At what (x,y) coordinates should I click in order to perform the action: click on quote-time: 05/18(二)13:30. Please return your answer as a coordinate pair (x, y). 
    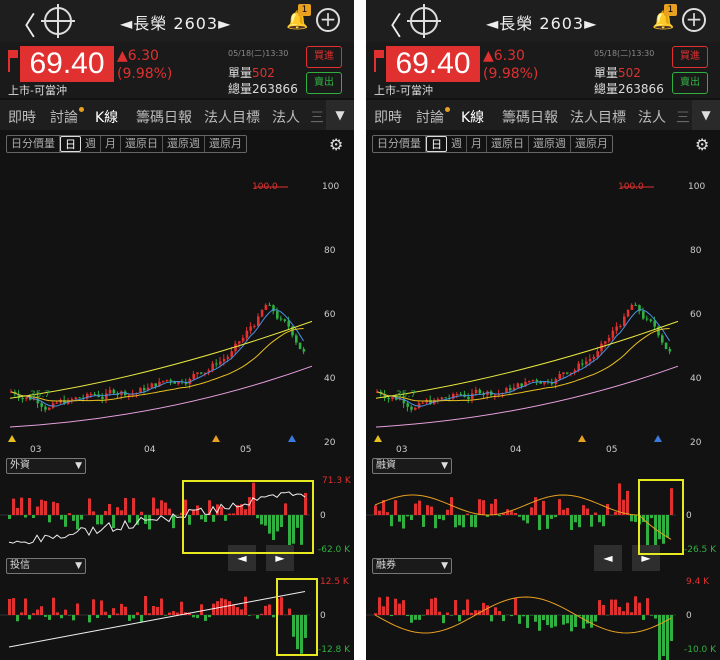
    Looking at the image, I should click on (624, 53).